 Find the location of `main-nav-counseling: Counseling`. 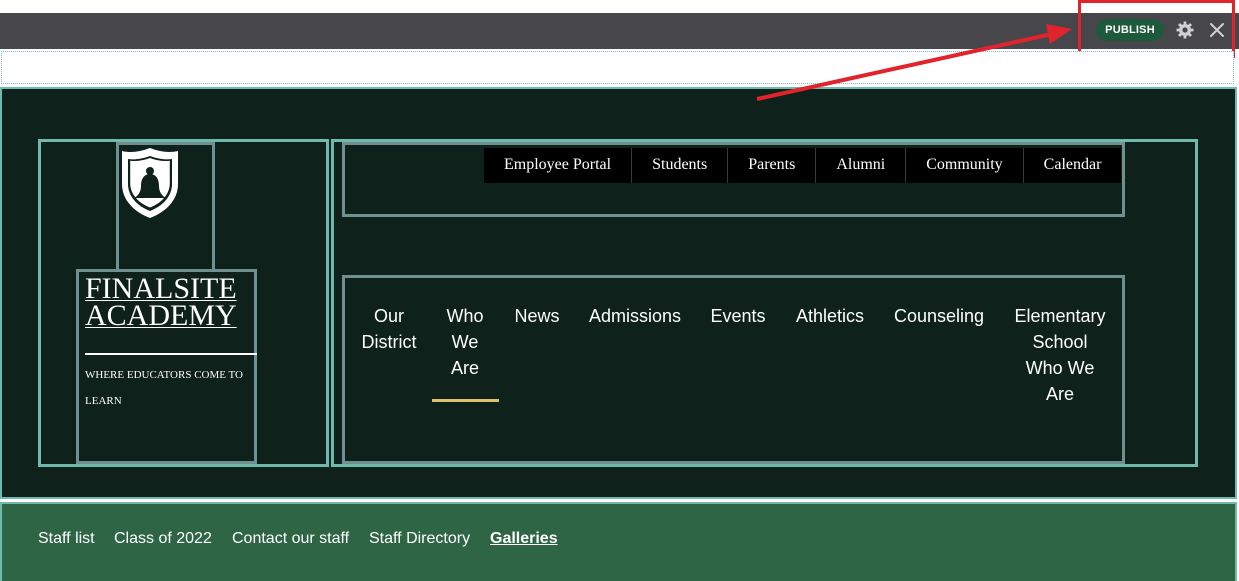

main-nav-counseling: Counseling is located at coordinates (939, 316).